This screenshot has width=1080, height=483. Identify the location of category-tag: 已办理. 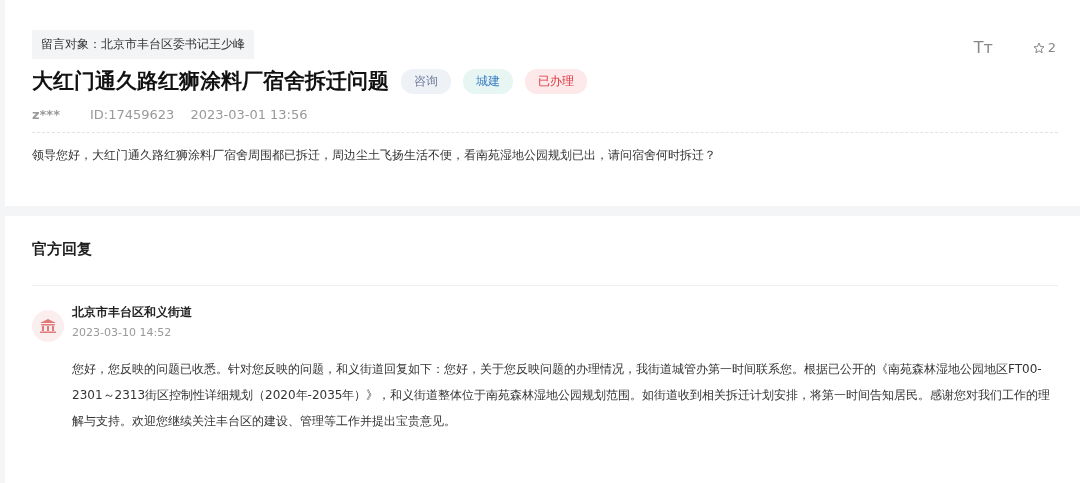
(556, 81).